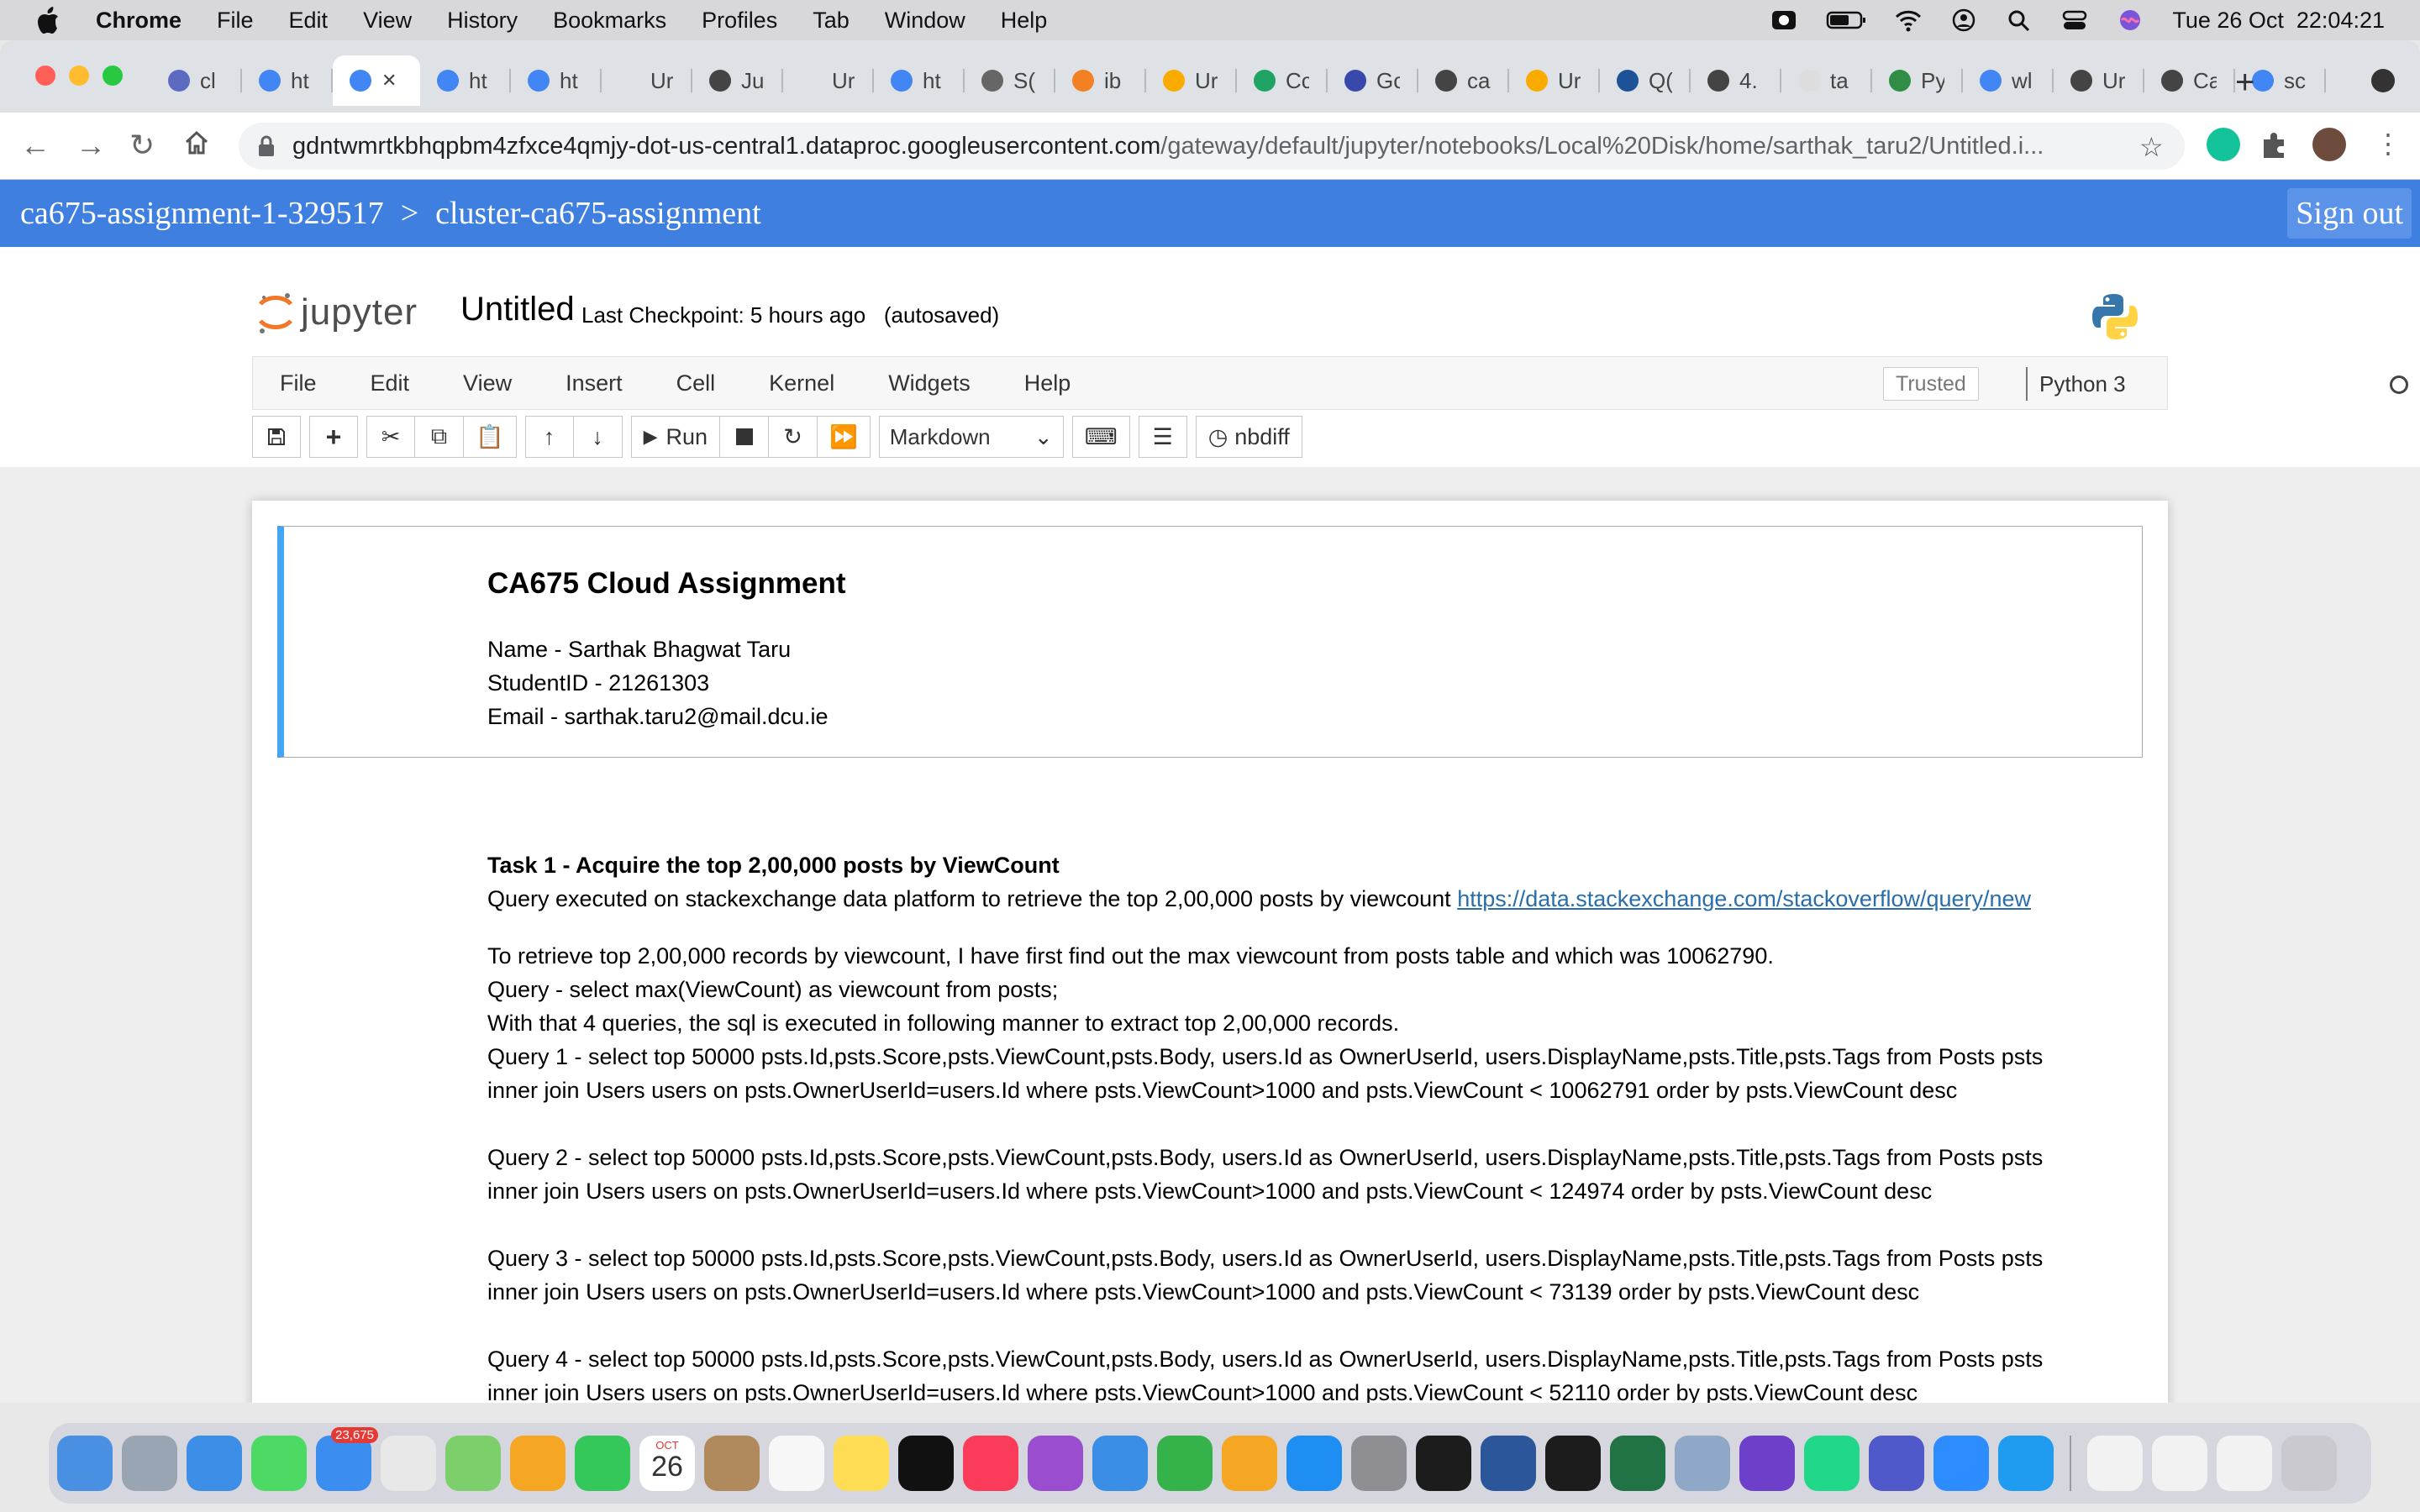 This screenshot has width=2420, height=1512. I want to click on menu-view: View, so click(387, 21).